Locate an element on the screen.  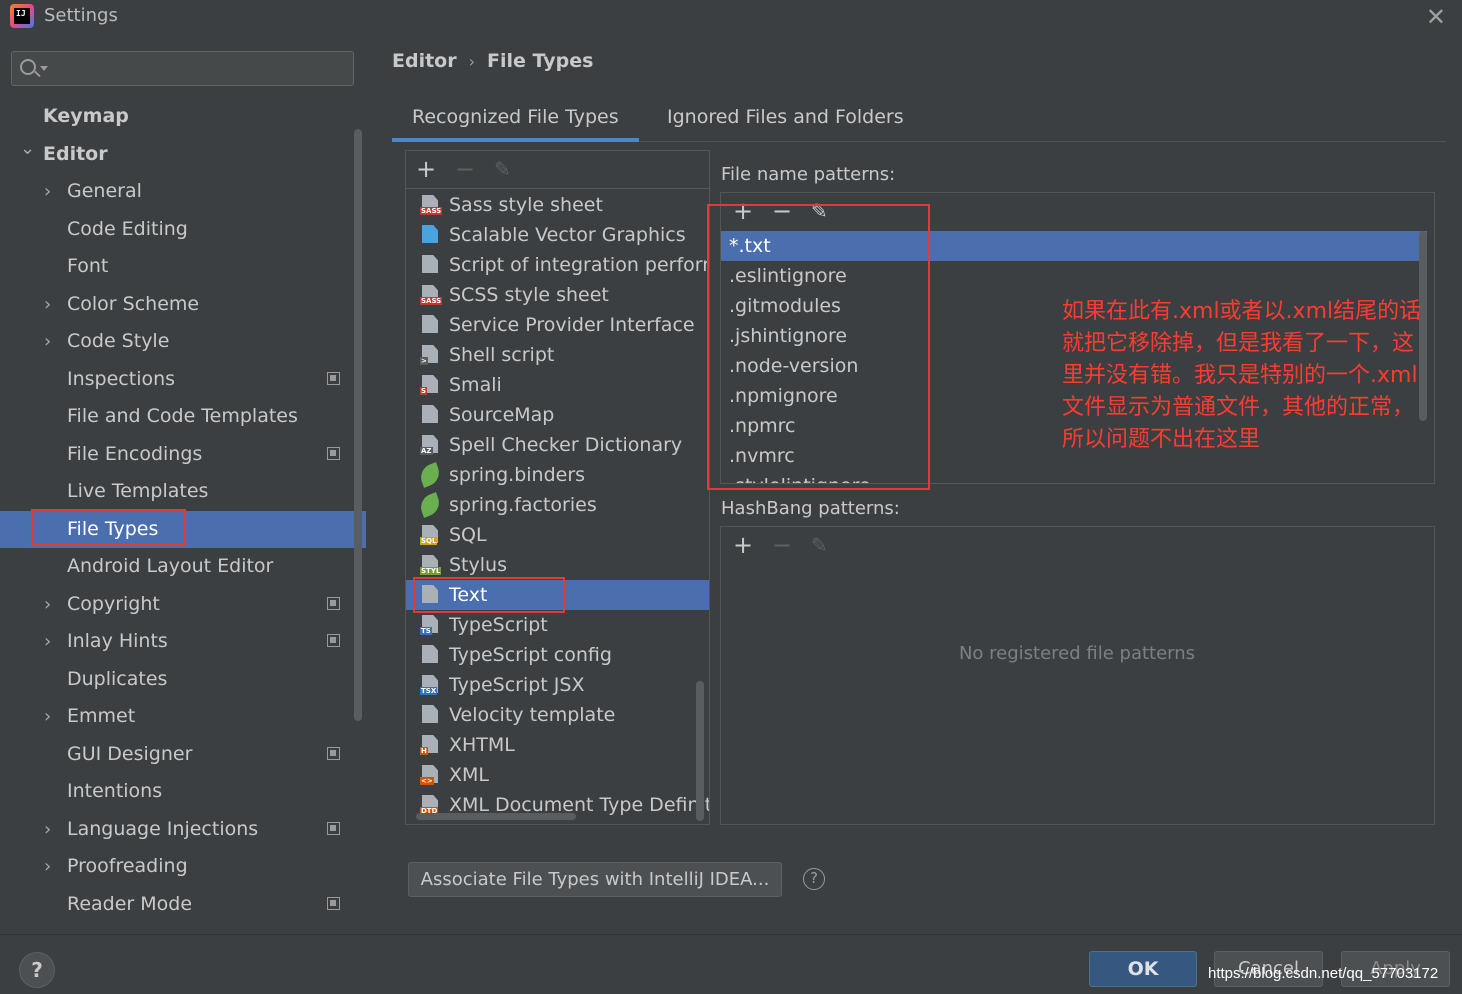
sidebar-item-editor: ⌄ Editor is located at coordinates (183, 154).